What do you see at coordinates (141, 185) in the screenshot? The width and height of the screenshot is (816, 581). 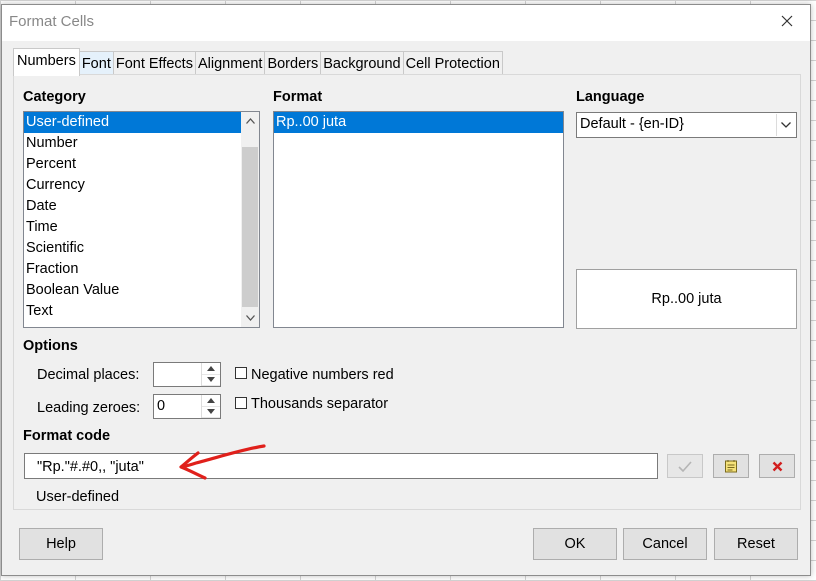 I see `category-item-currency: Currency` at bounding box center [141, 185].